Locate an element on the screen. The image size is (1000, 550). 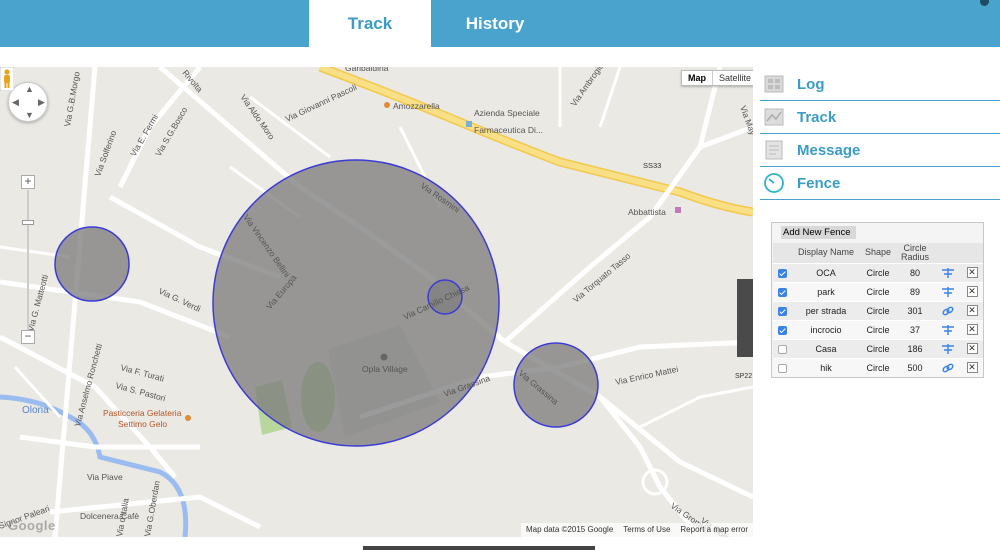
fence-row: incrocio Circle 37 ✕ is located at coordinates (878, 329).